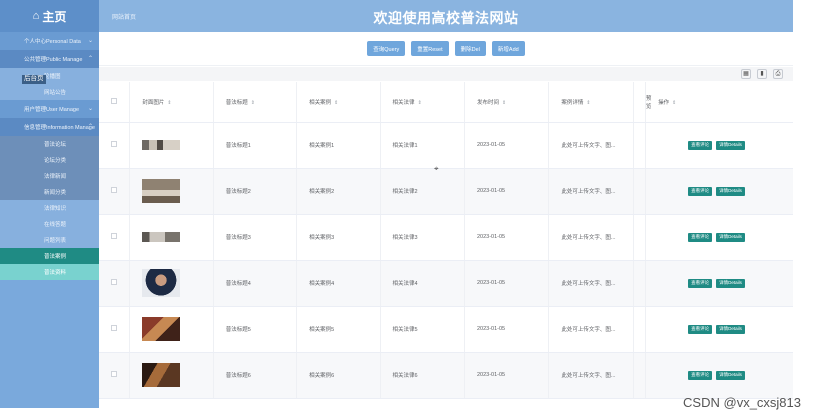 This screenshot has height=418, width=815. I want to click on sidebar-item-public-manage: 公共管理Public Manage ⌃, so click(49, 59).